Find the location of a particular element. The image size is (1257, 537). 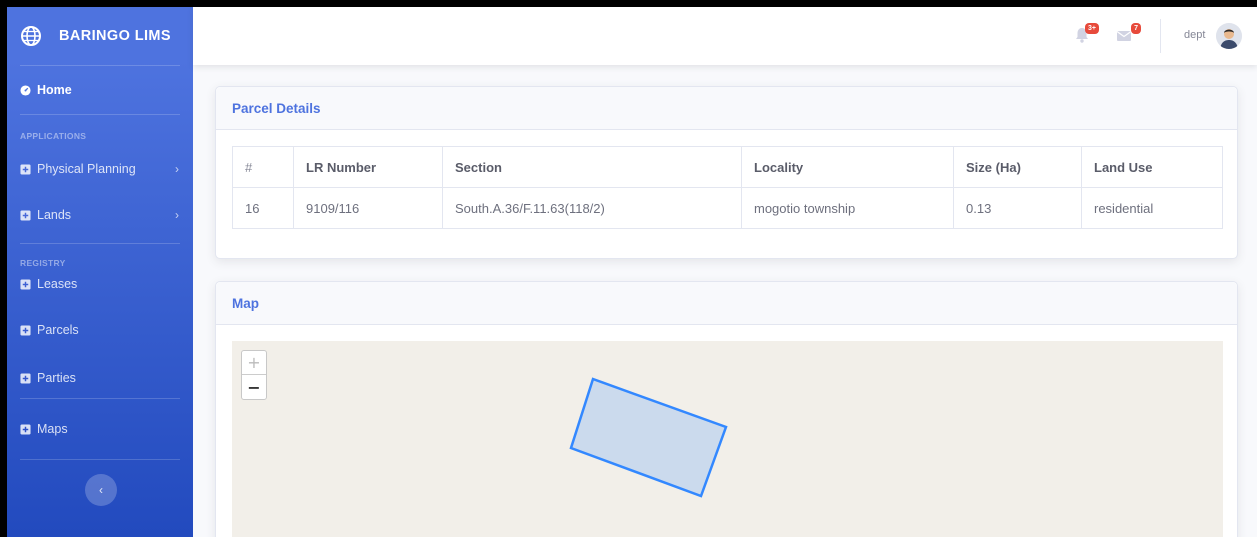

sidebar-item-label: Leases is located at coordinates (57, 284).